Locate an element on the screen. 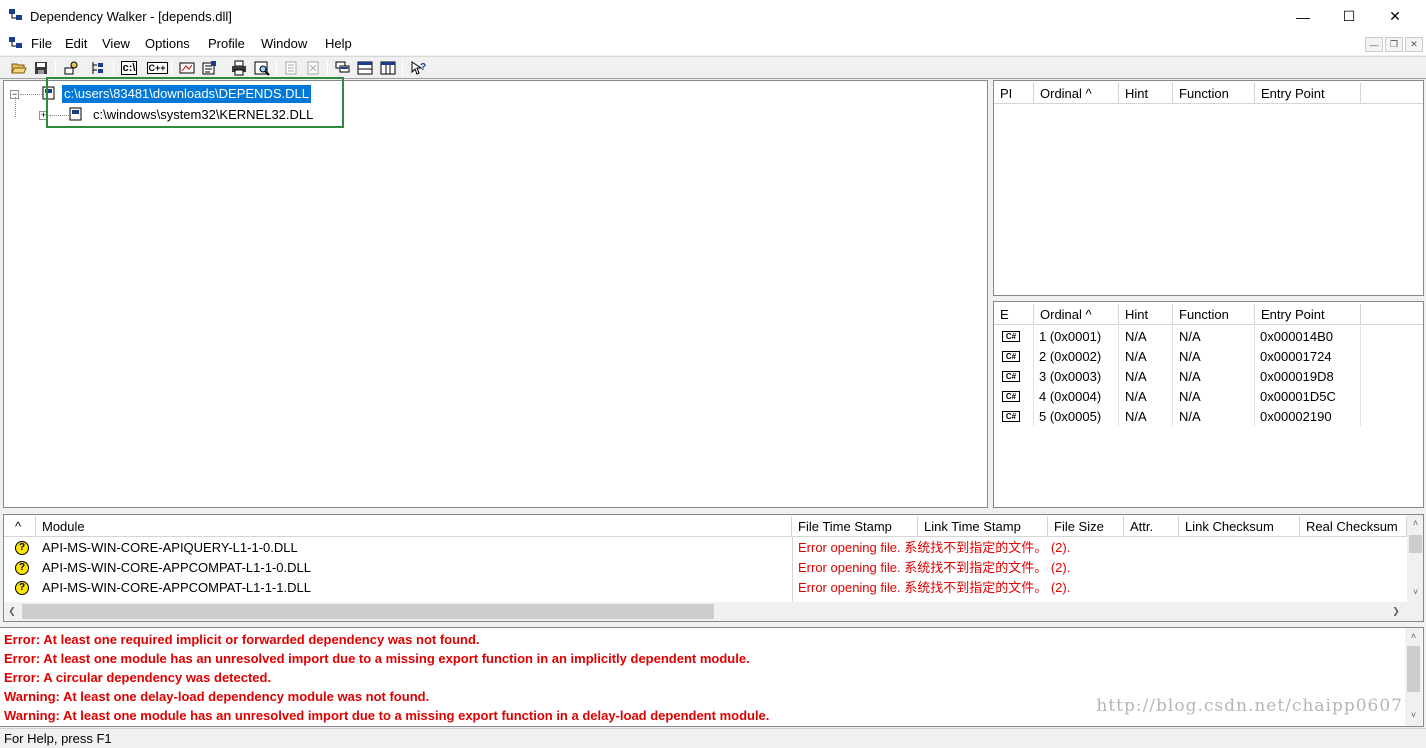  maximize-icon: ☐ is located at coordinates (1349, 16).